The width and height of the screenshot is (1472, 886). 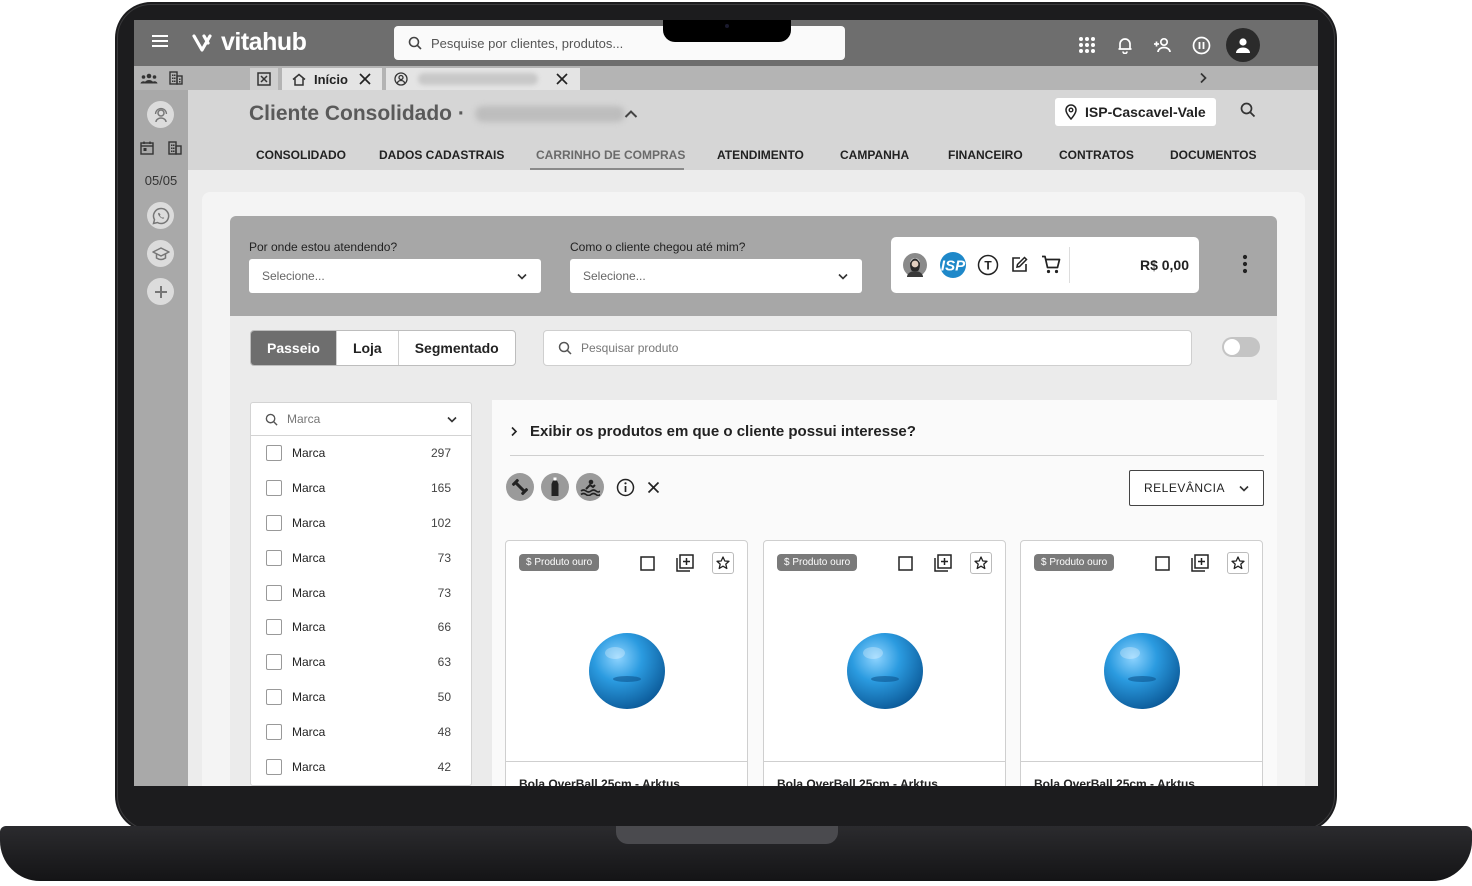 What do you see at coordinates (361, 419) in the screenshot?
I see `brand-filter-search: Marca` at bounding box center [361, 419].